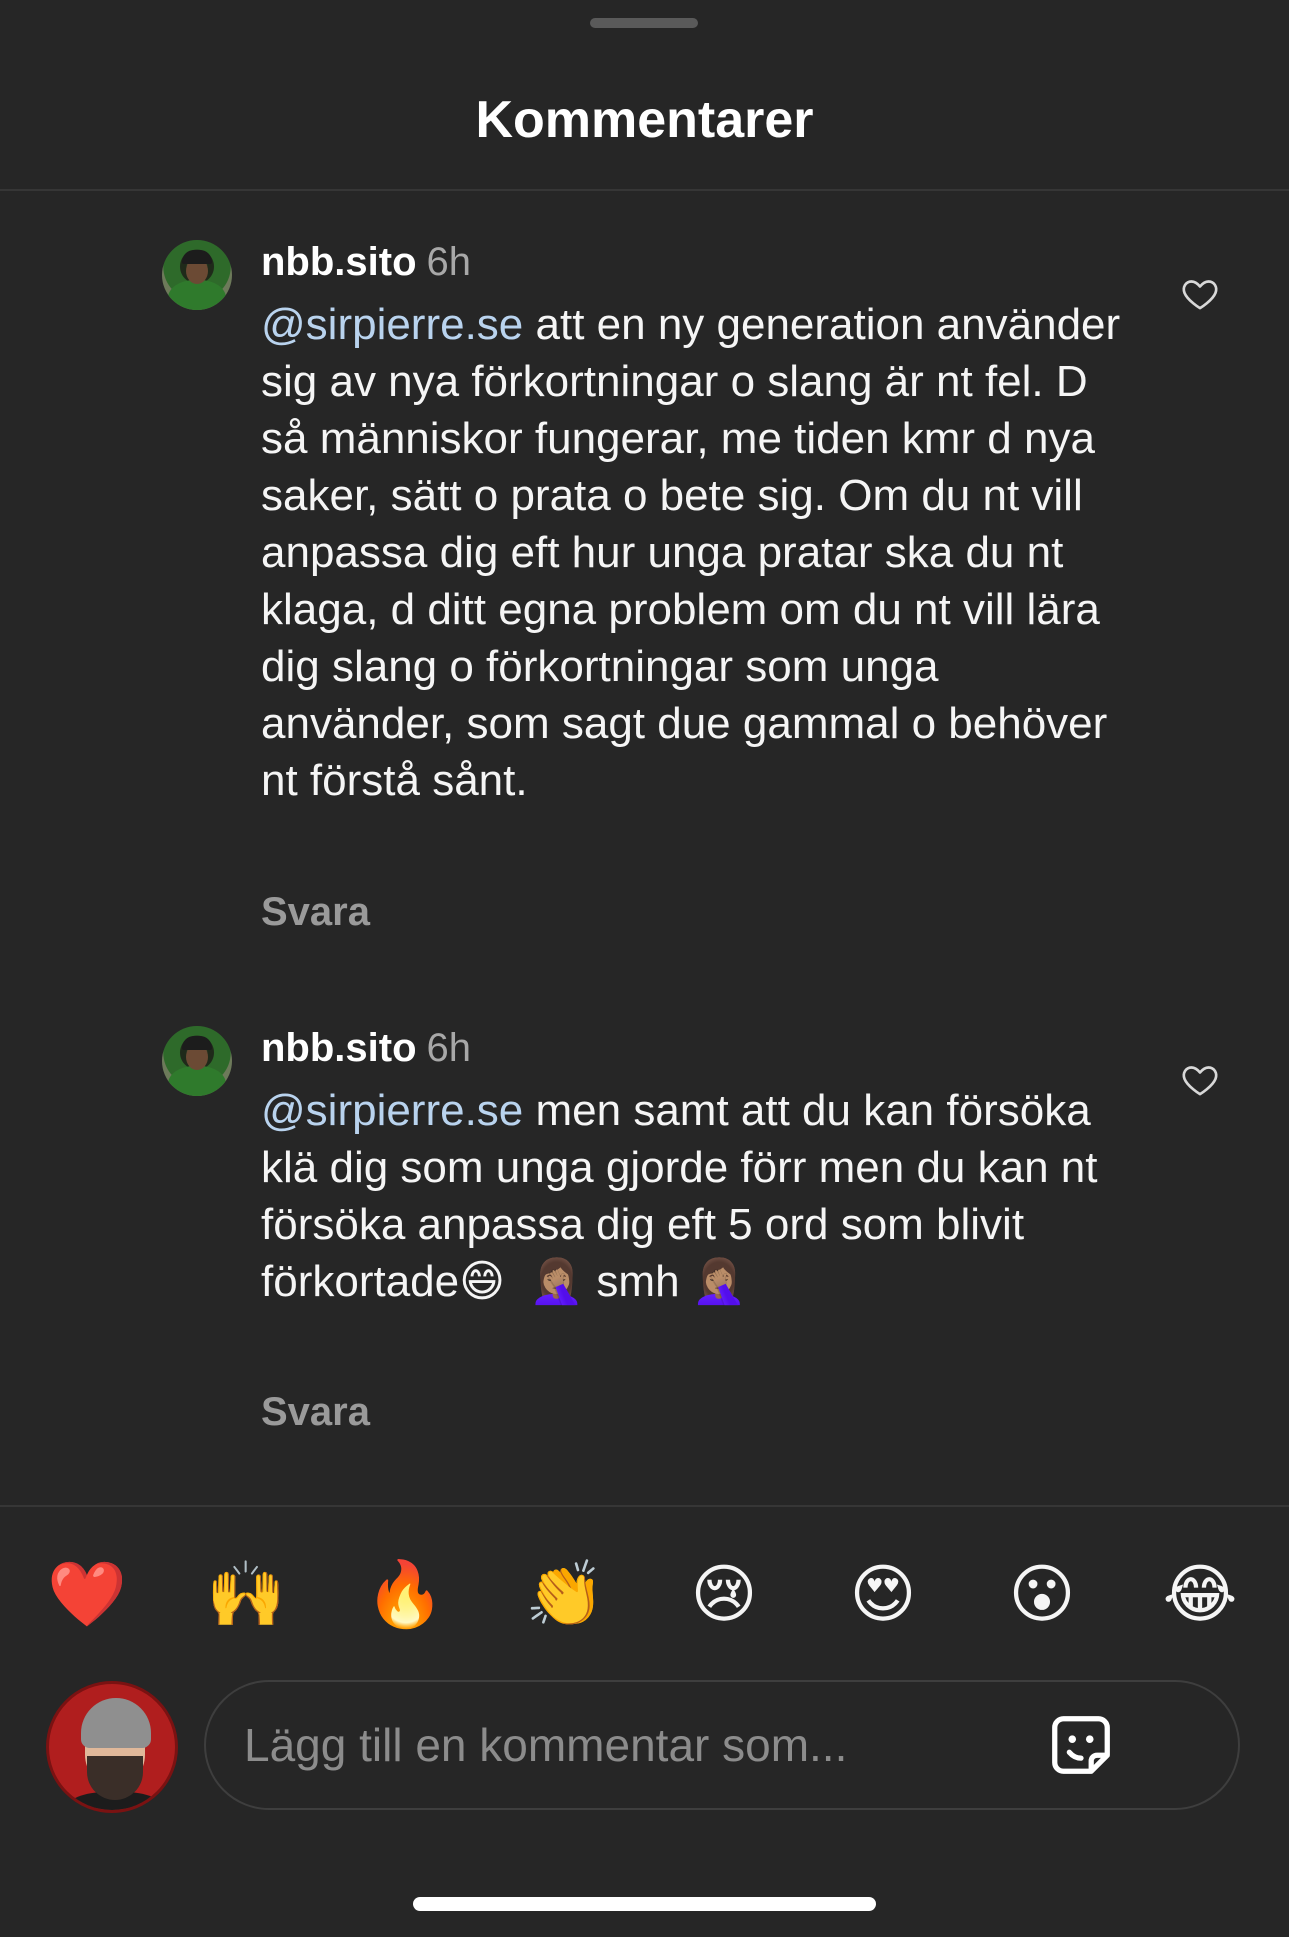 The height and width of the screenshot is (1937, 1289). I want to click on page-title: Kommentarer, so click(644, 120).